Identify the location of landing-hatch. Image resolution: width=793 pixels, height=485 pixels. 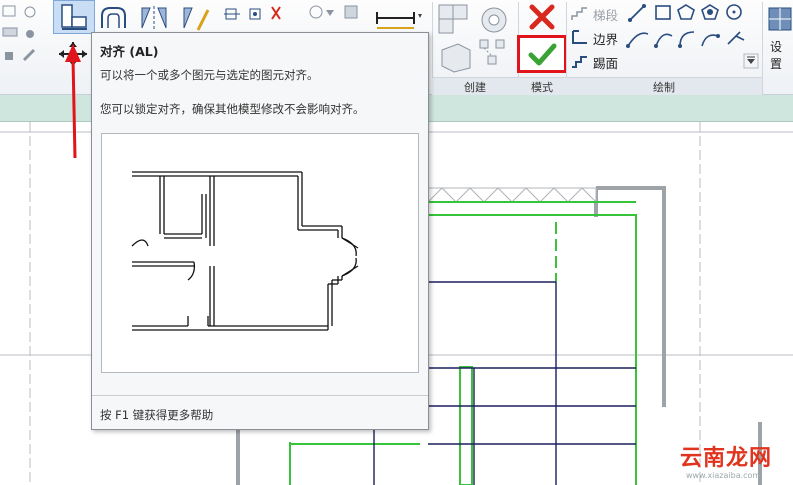
(512, 195).